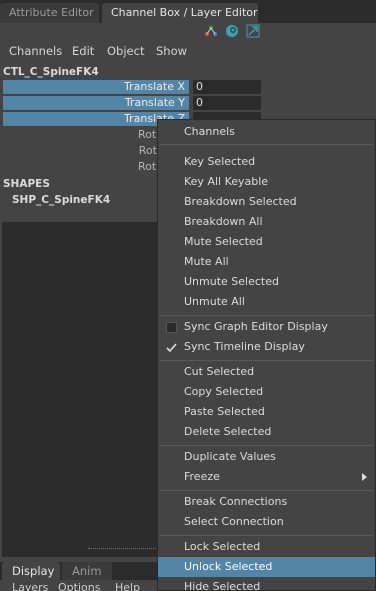 Image resolution: width=376 pixels, height=591 pixels. I want to click on menu-item-breakdown-selected: Breakdown Selected, so click(266, 202).